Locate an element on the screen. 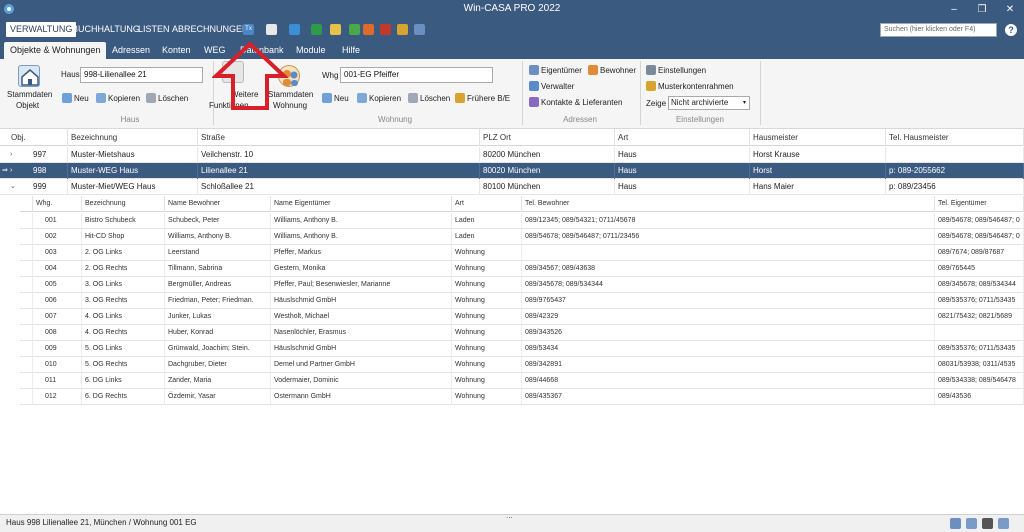  eigentuemer-button: Eigentümer is located at coordinates (561, 70).